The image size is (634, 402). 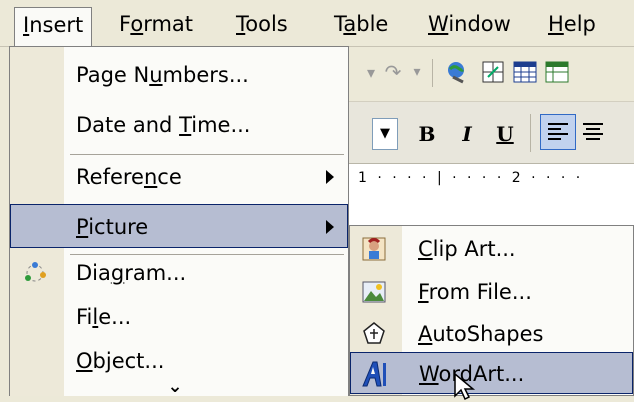 I want to click on menu-item-autoshapes: AutoShapes, so click(x=491, y=334).